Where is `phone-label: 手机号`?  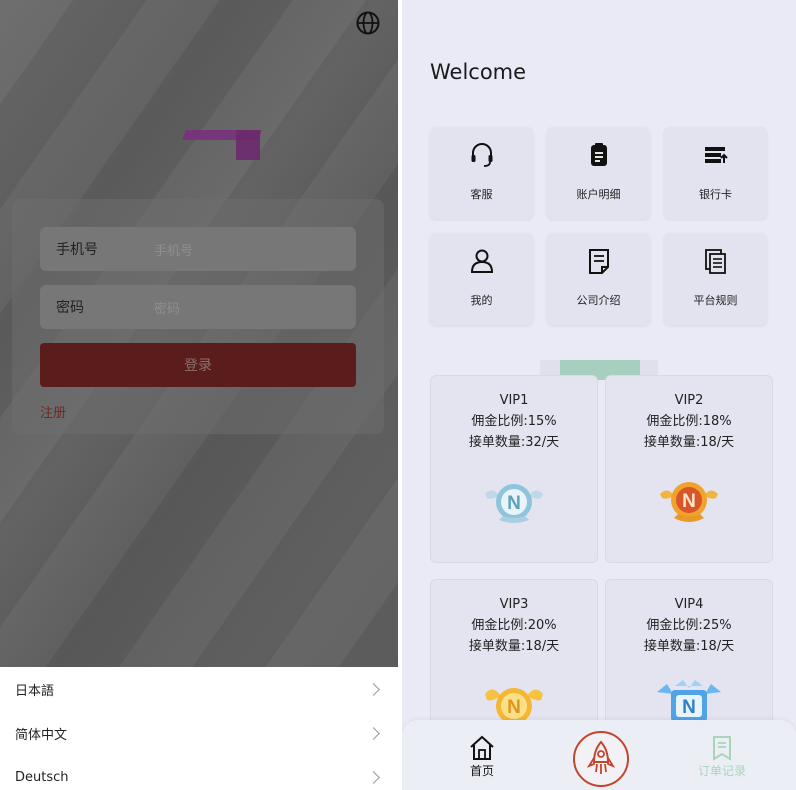 phone-label: 手机号 is located at coordinates (77, 250).